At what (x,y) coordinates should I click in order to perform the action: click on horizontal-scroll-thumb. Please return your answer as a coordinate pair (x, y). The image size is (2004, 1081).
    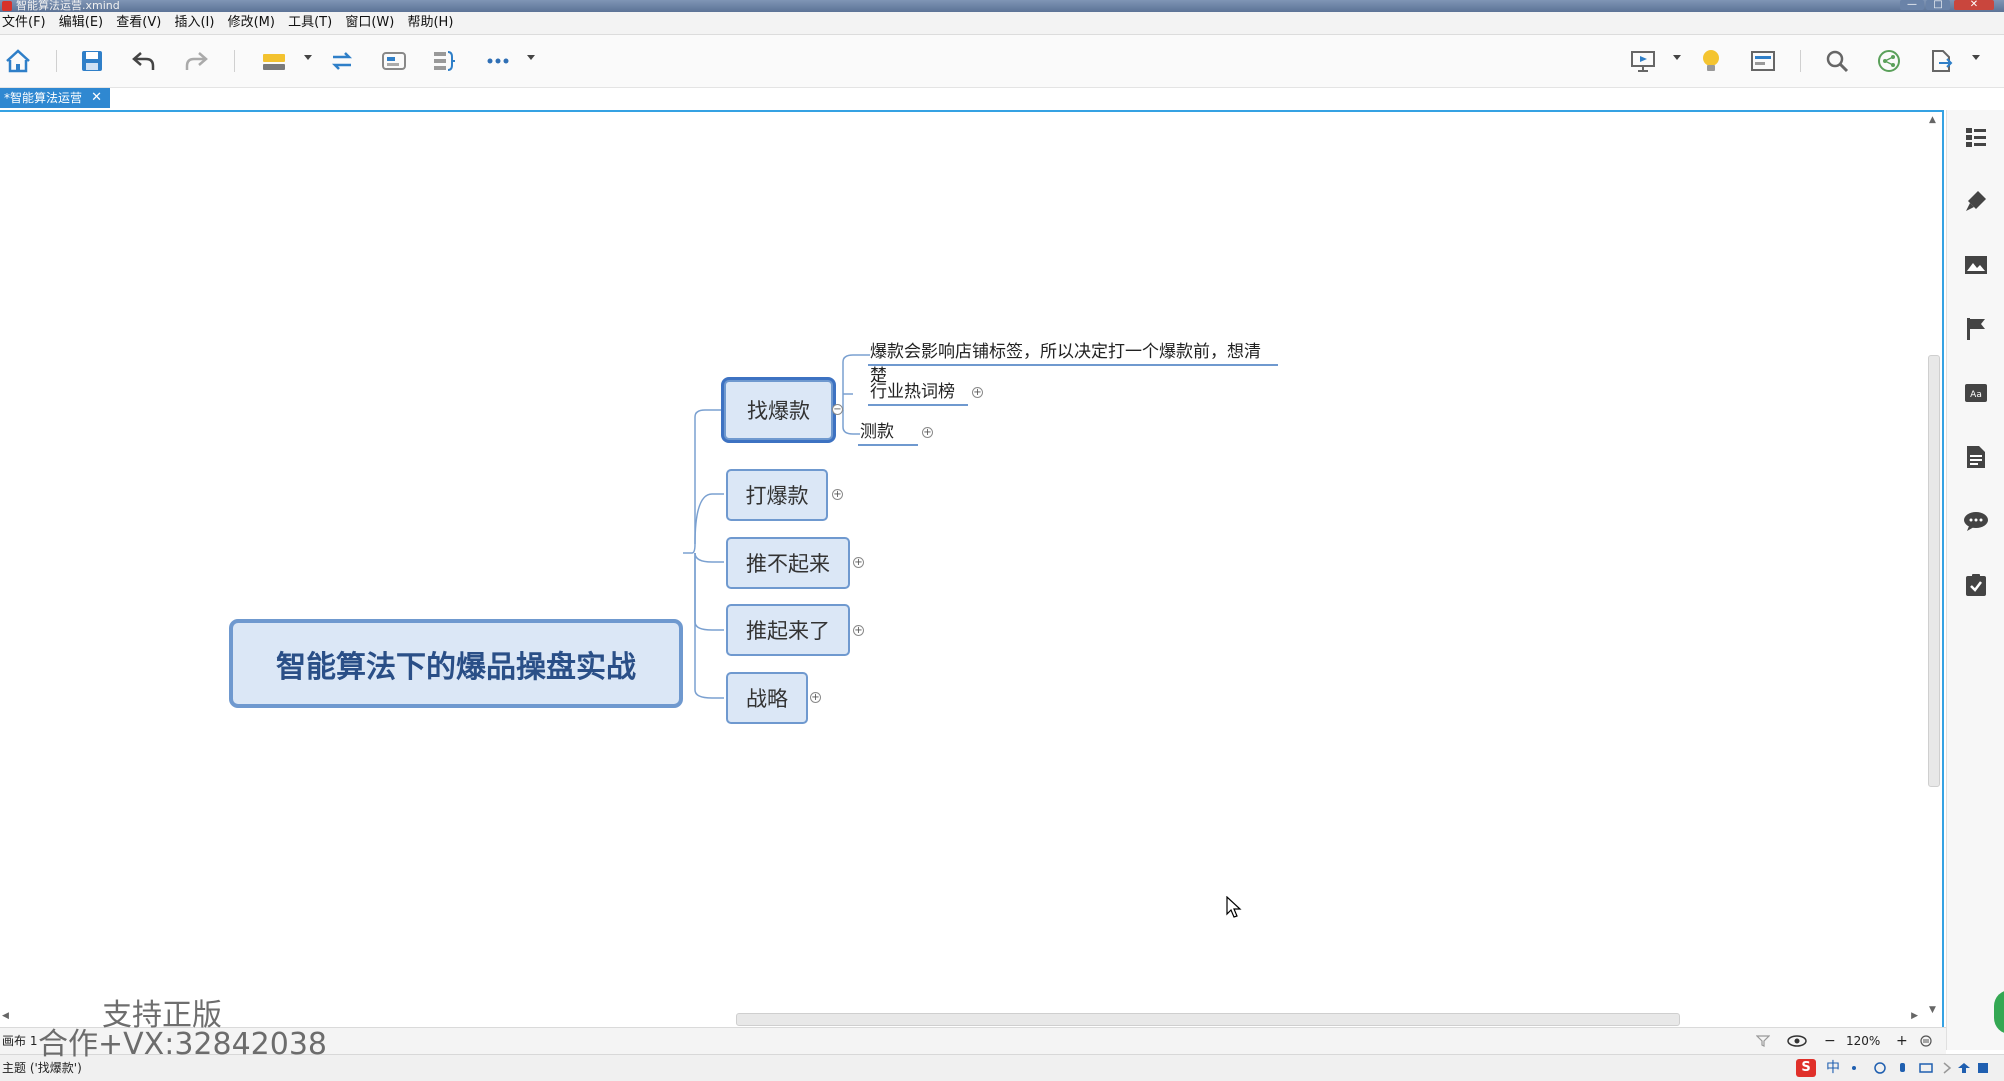
    Looking at the image, I should click on (1208, 1019).